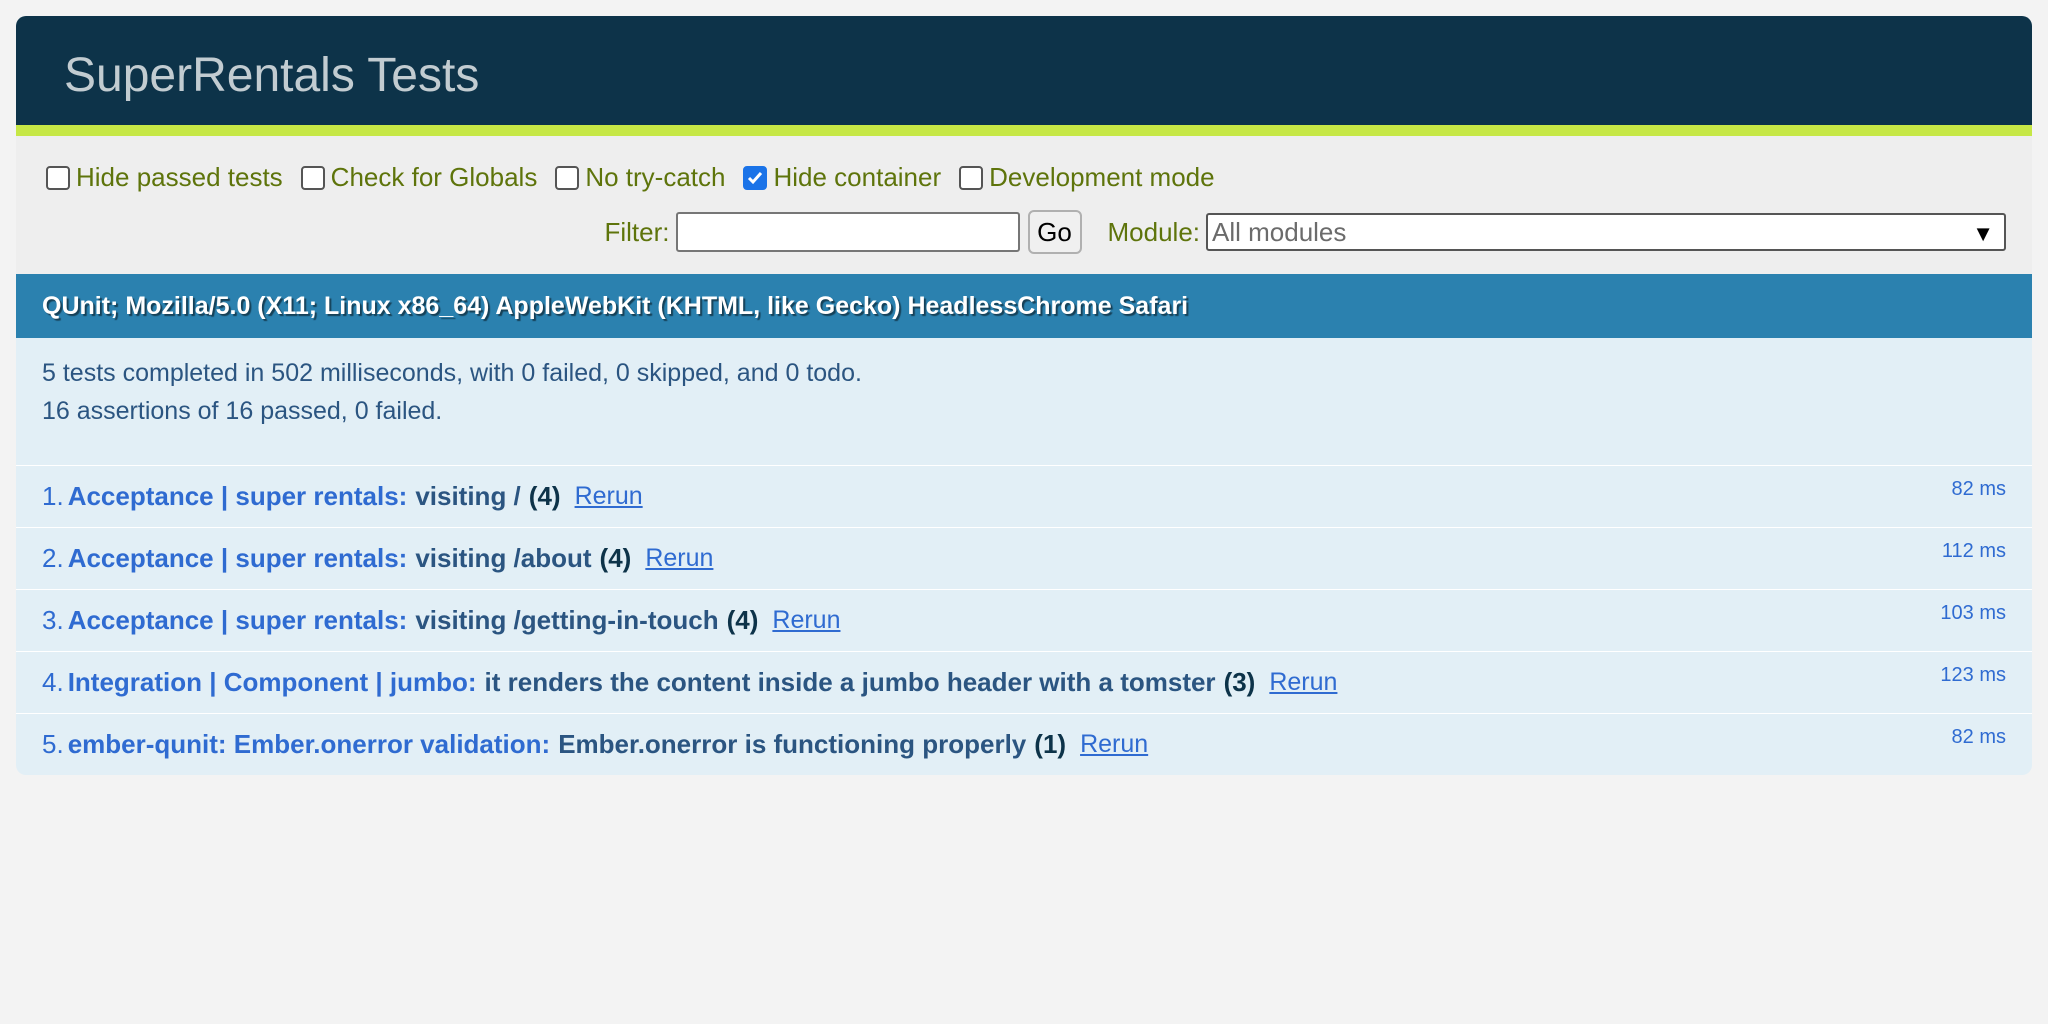 The height and width of the screenshot is (1024, 2048). I want to click on filter-row: Filter: Go Module: All modules ▼, so click(1305, 232).